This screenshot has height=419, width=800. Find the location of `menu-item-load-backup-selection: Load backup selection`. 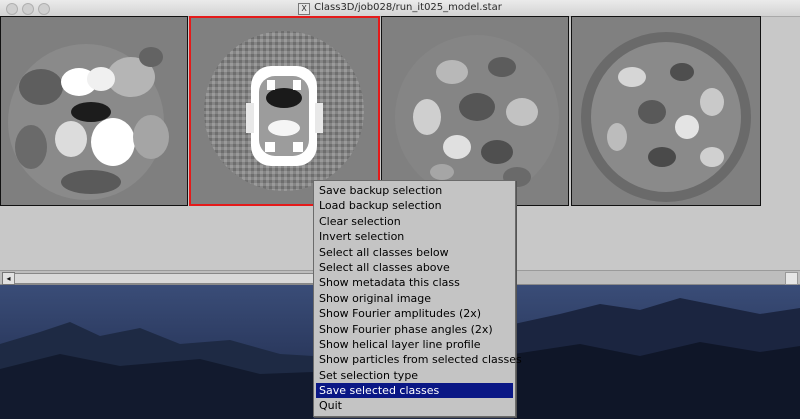

menu-item-load-backup-selection: Load backup selection is located at coordinates (414, 205).